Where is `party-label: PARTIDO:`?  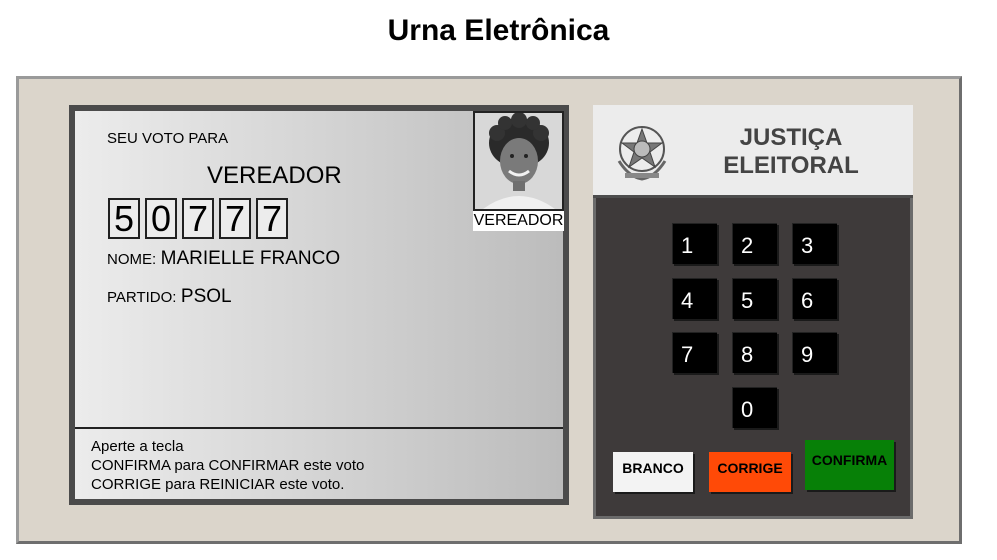
party-label: PARTIDO: is located at coordinates (142, 297).